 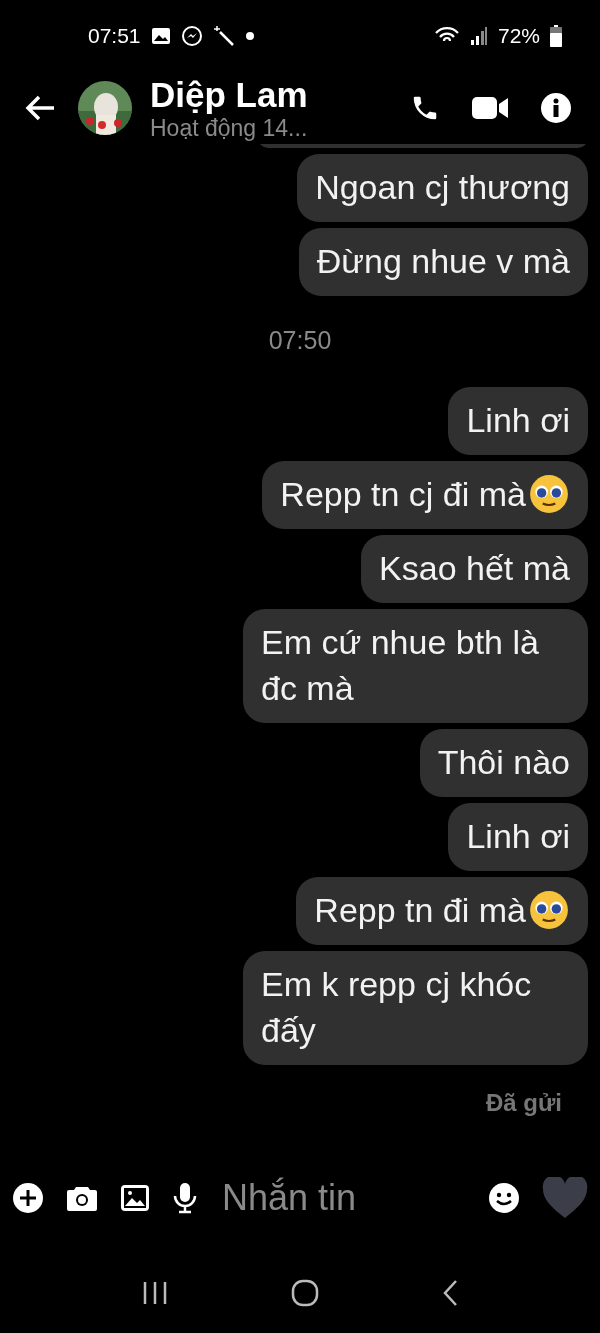 I want to click on status-time: 07:51, so click(x=114, y=36).